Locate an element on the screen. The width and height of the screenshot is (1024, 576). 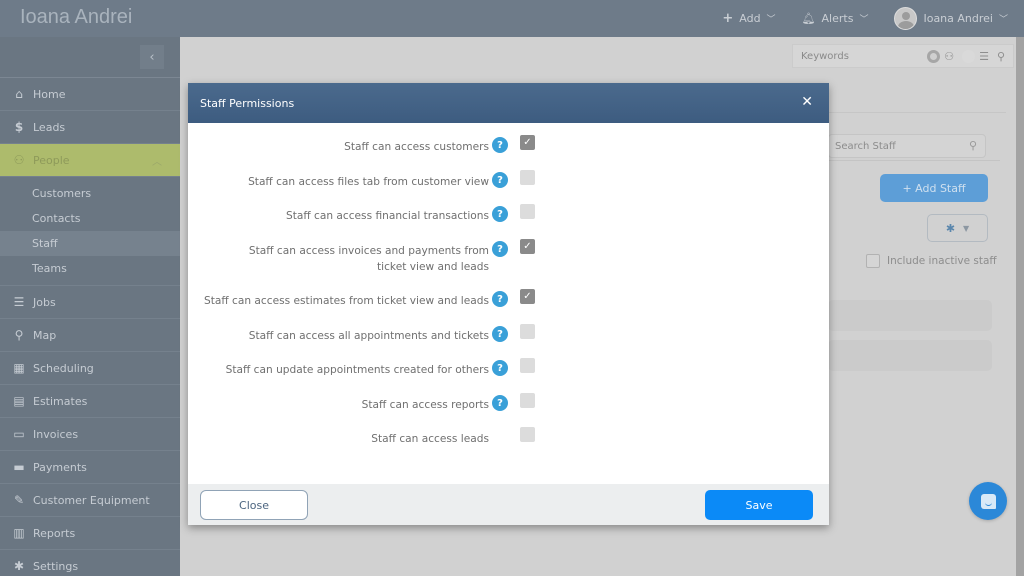
sidebar-item-label: Jobs is located at coordinates (44, 302).